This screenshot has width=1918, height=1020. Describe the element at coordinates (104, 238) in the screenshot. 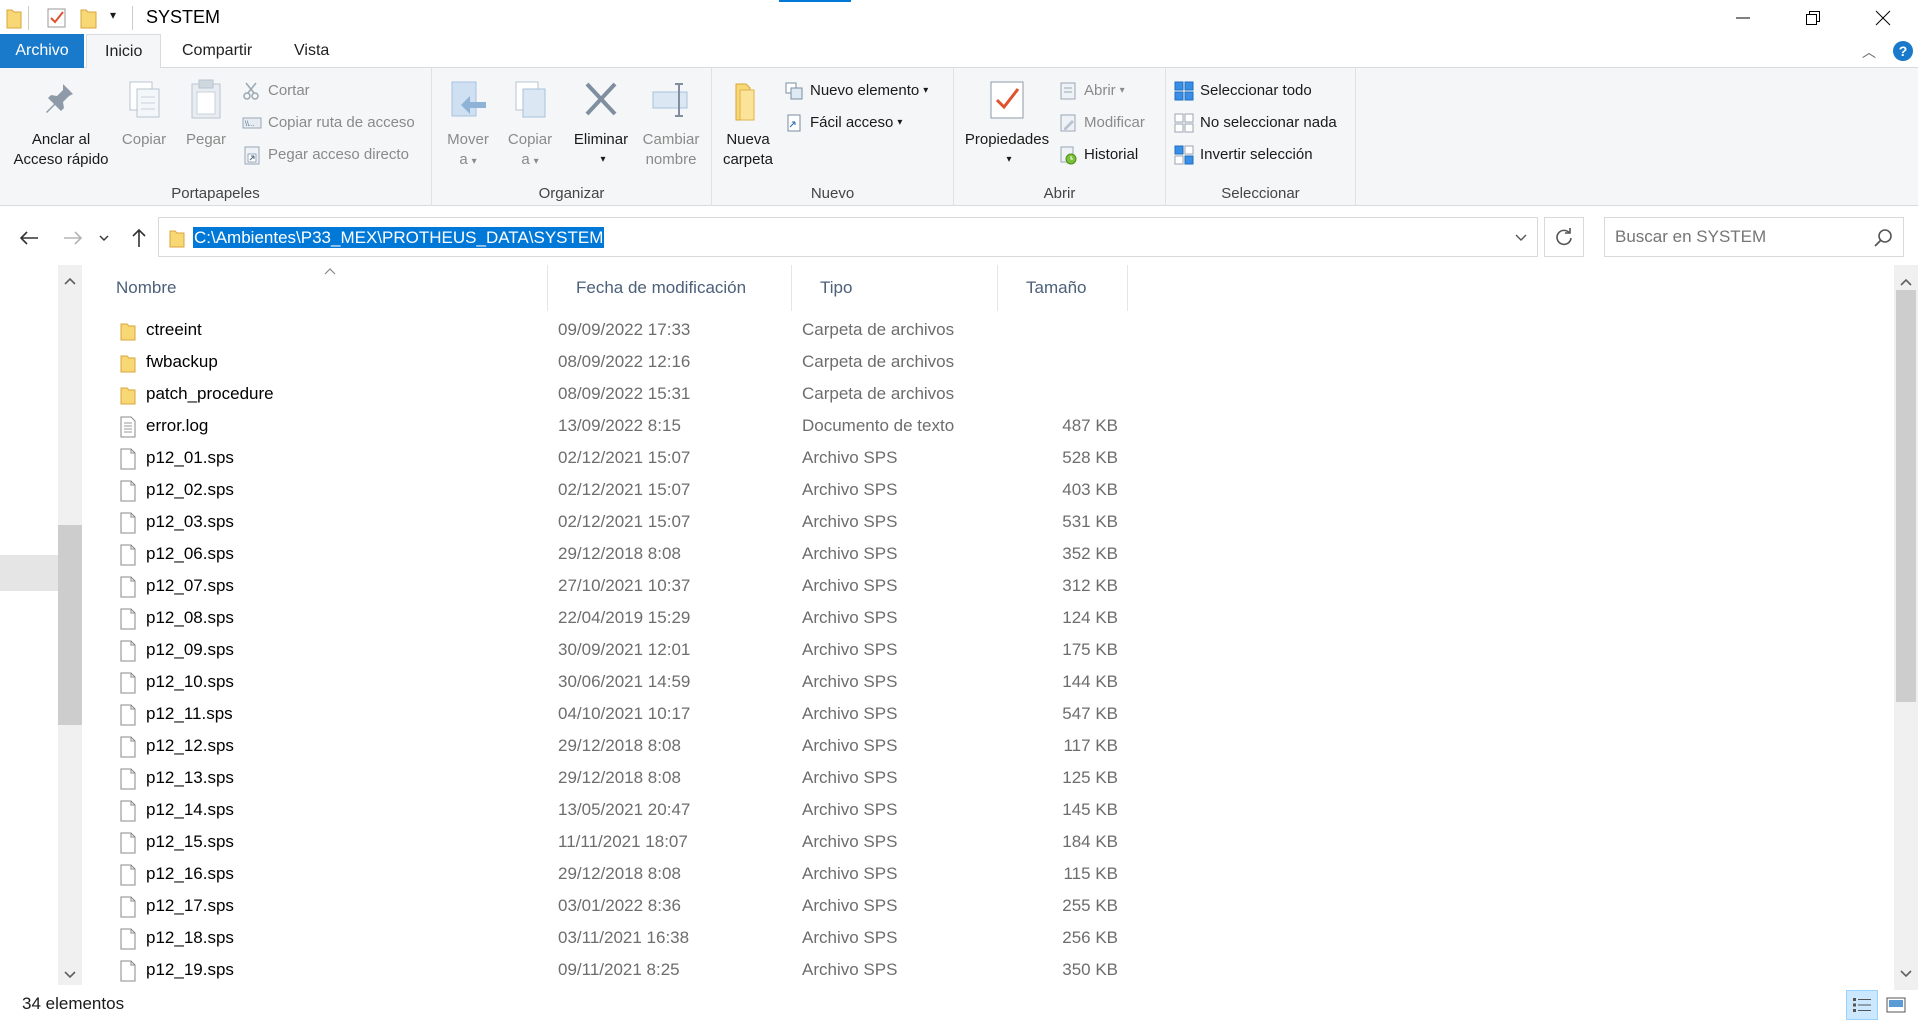

I see `recent-locations-button` at that location.